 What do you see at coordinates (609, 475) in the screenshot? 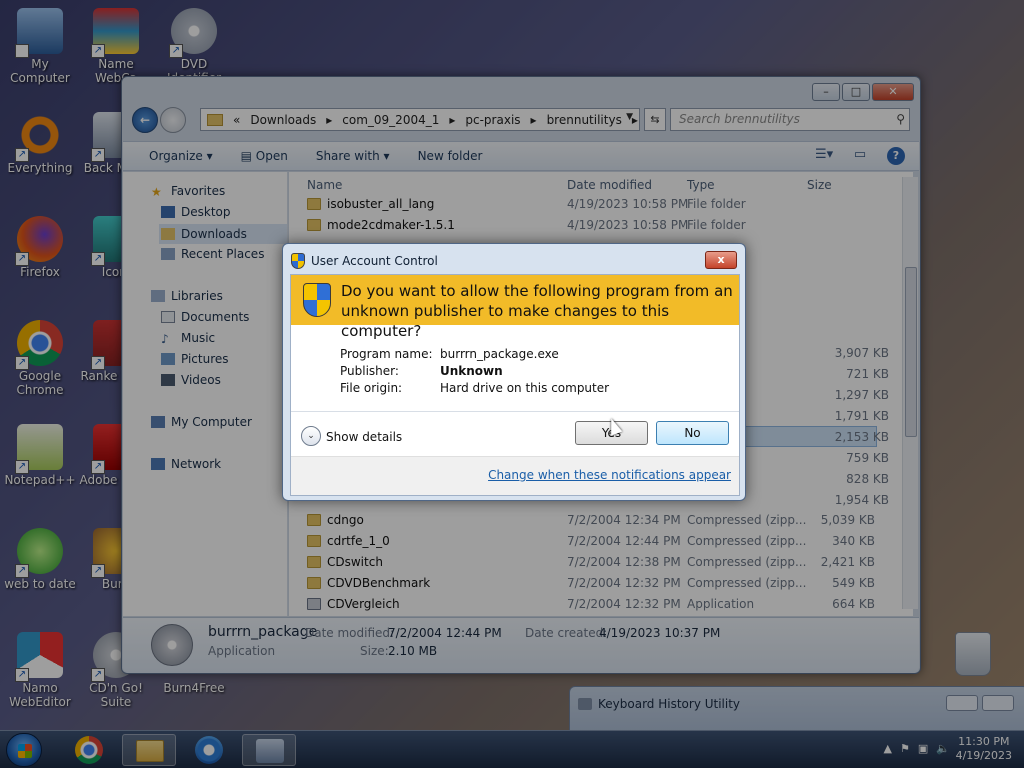
I see `change-notification-settings-link: Change when these notifications appear` at bounding box center [609, 475].